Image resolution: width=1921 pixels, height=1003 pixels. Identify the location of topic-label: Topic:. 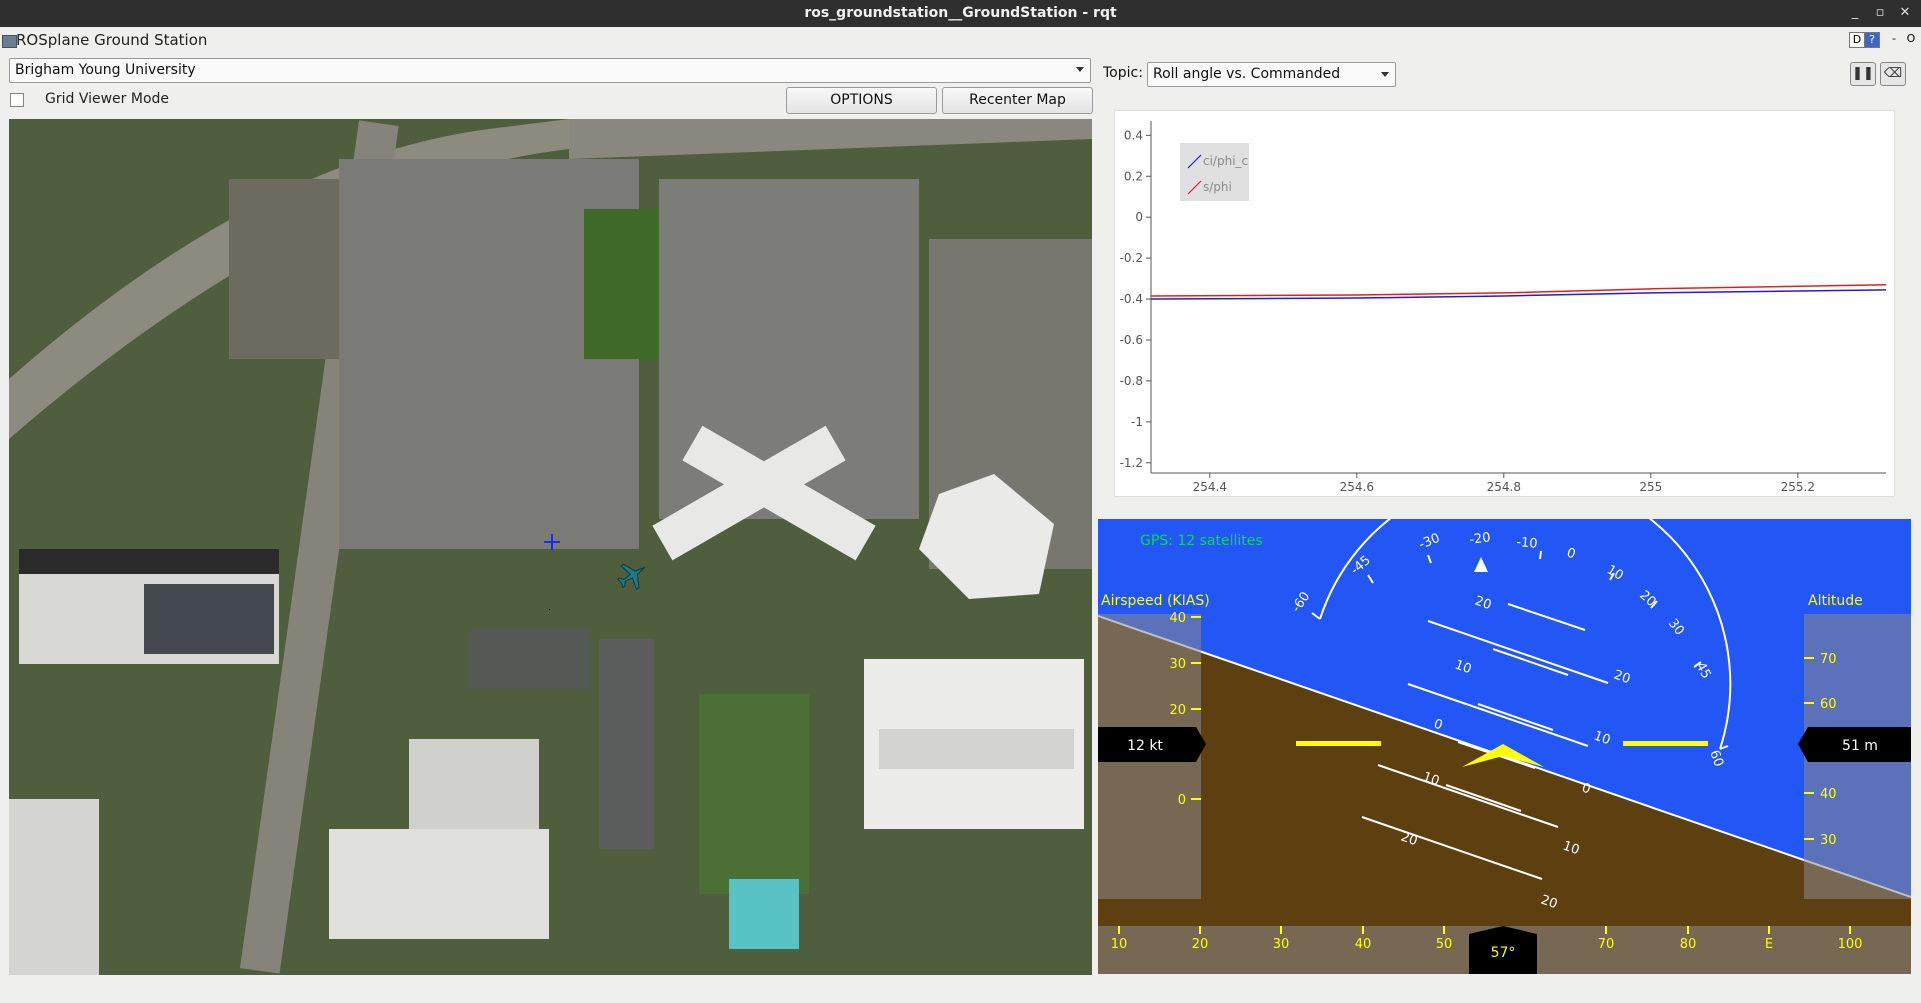
(1123, 73).